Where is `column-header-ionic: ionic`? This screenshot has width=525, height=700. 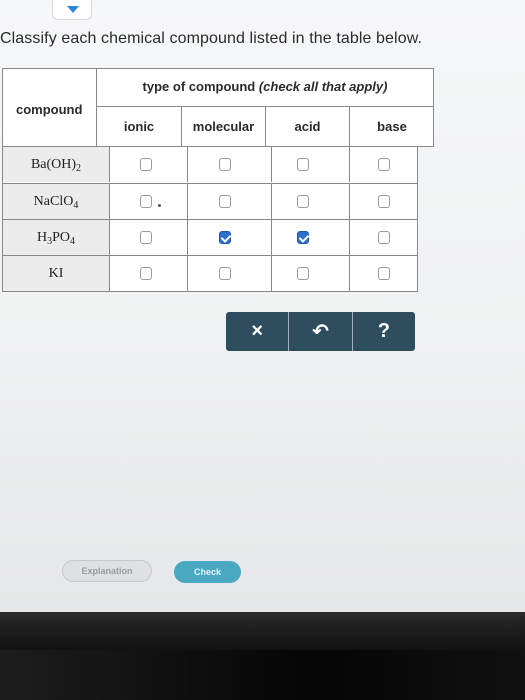
column-header-ionic: ionic is located at coordinates (139, 126).